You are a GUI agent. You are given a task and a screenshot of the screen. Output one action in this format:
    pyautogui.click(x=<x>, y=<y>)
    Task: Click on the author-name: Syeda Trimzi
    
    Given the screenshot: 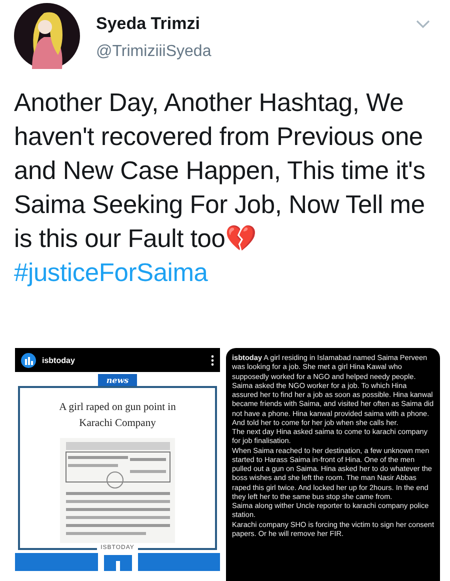 What is the action you would take?
    pyautogui.click(x=256, y=24)
    